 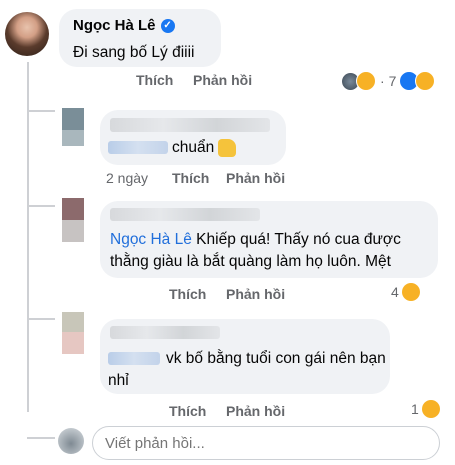 What do you see at coordinates (266, 443) in the screenshot?
I see `reply-input` at bounding box center [266, 443].